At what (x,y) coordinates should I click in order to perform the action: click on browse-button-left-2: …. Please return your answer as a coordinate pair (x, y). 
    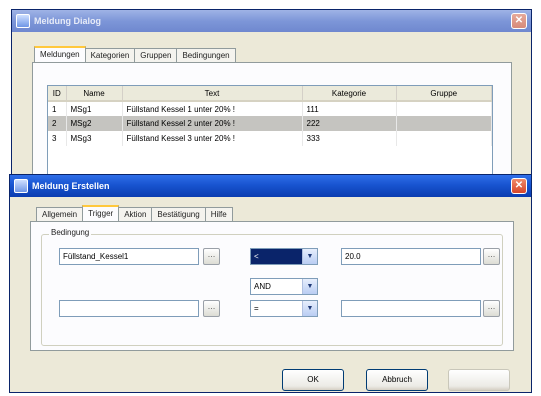
    Looking at the image, I should click on (211, 308).